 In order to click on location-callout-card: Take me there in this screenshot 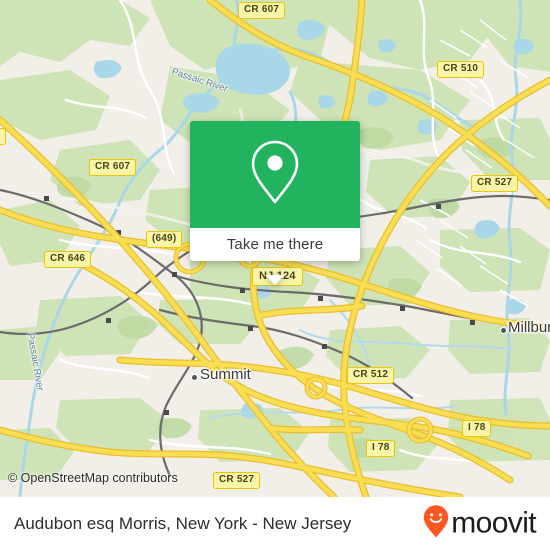, I will do `click(275, 203)`.